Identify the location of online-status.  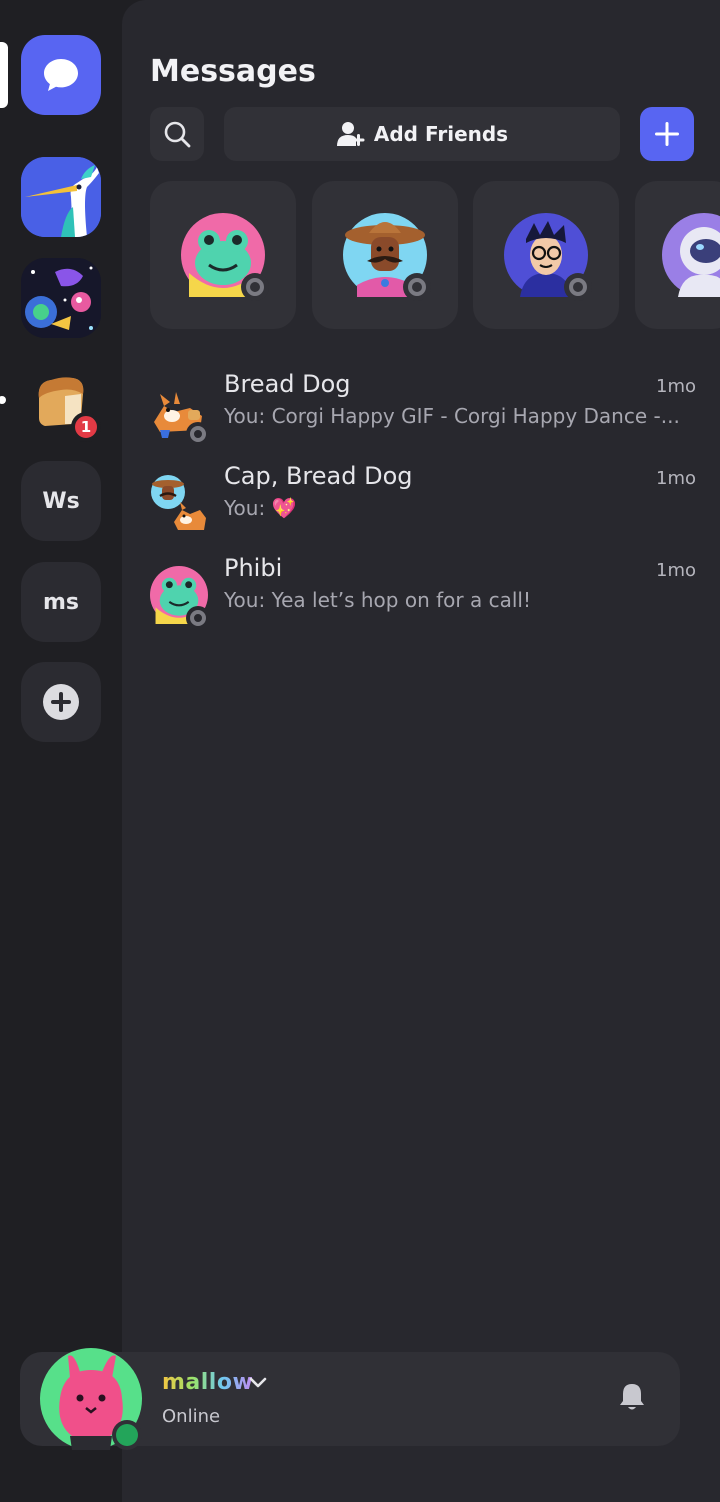
(127, 1435).